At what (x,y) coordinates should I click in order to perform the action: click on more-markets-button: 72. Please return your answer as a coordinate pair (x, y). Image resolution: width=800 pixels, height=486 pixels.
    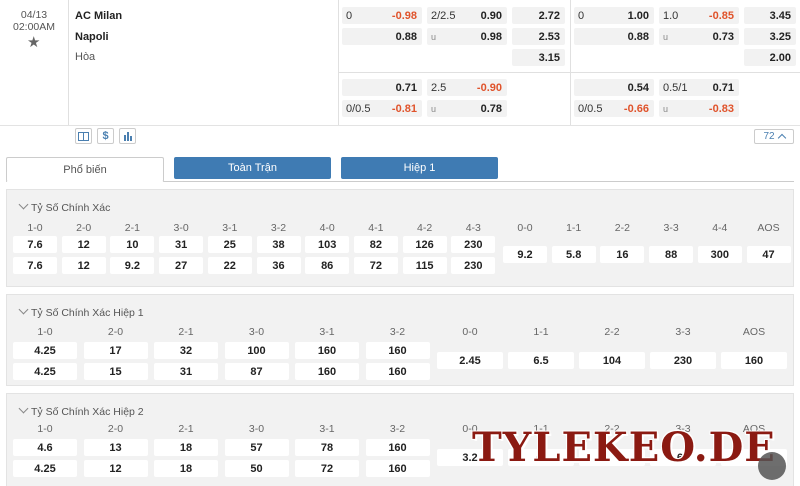
    Looking at the image, I should click on (774, 136).